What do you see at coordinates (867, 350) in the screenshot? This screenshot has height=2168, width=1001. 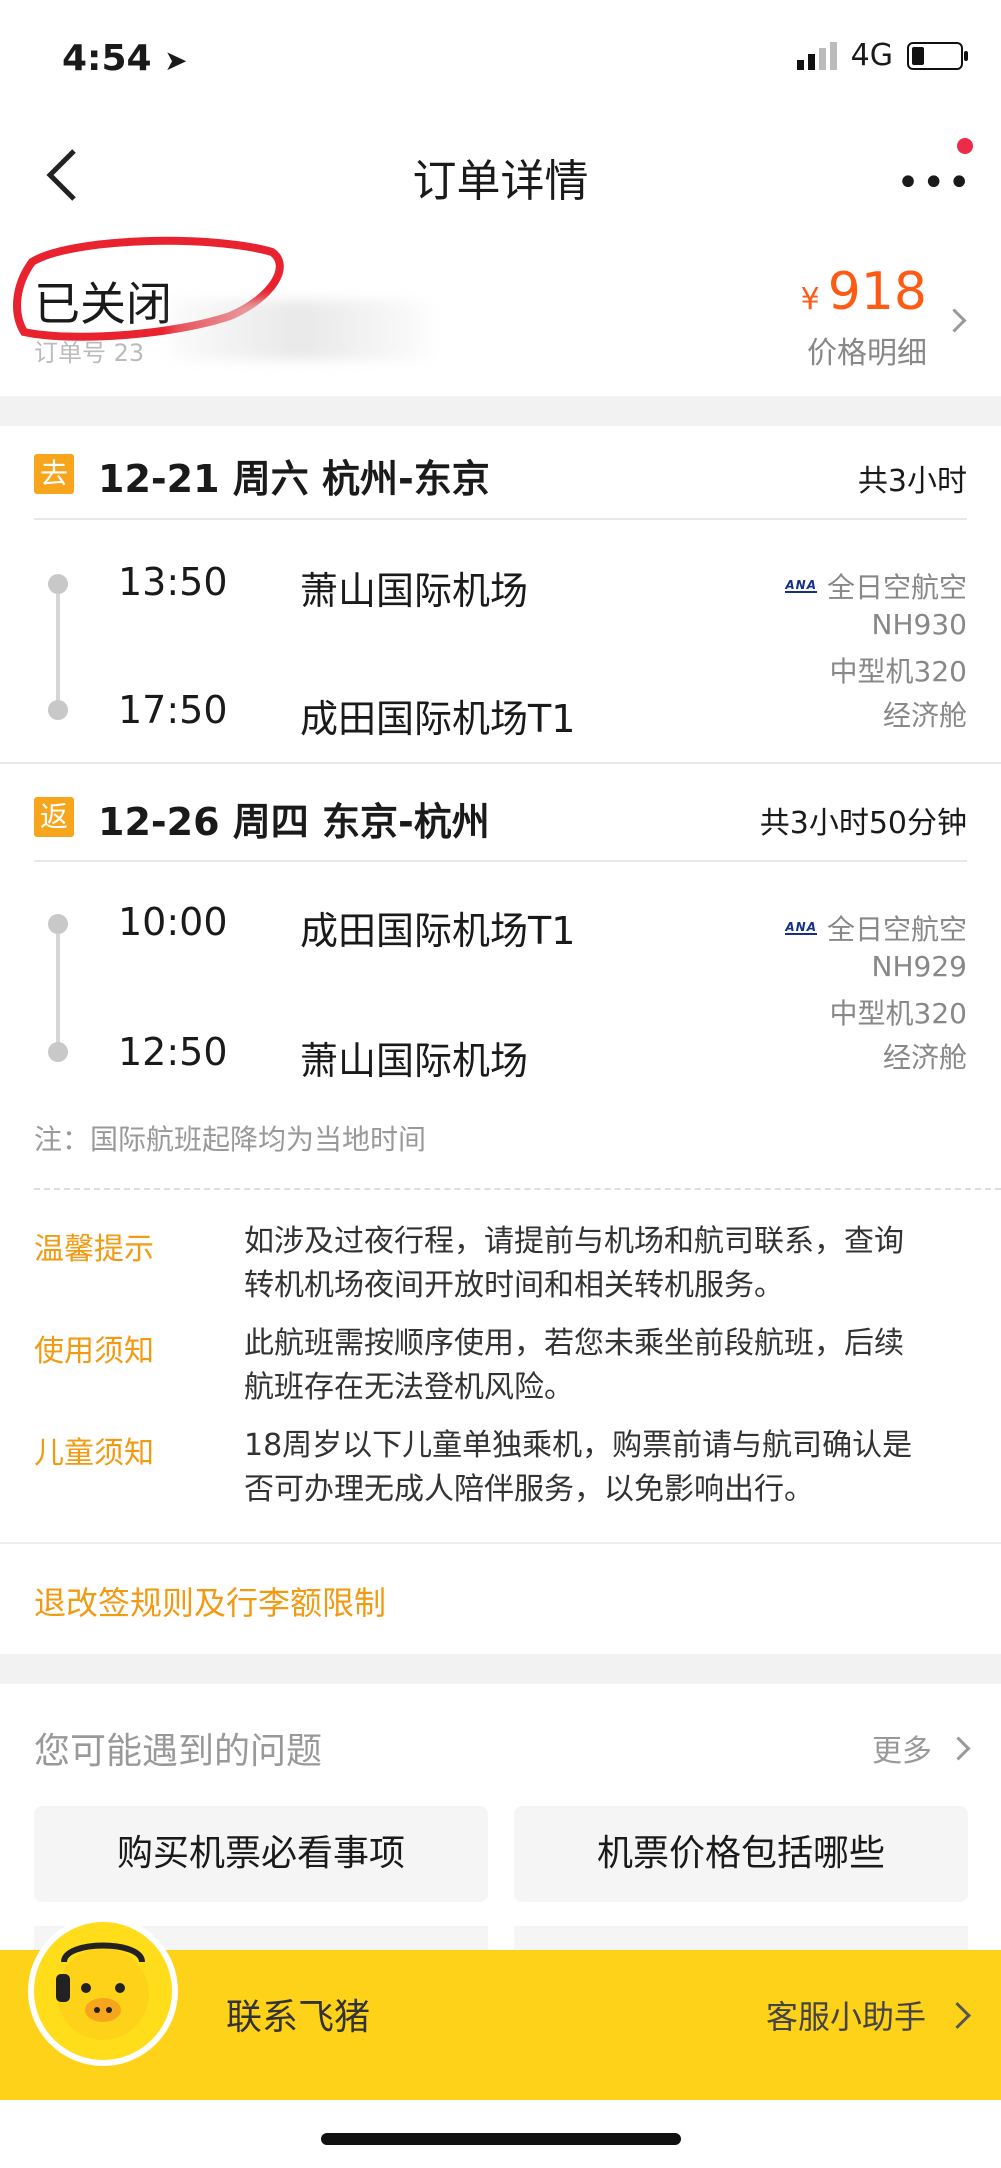 I see `price-detail-link: 价格明细` at bounding box center [867, 350].